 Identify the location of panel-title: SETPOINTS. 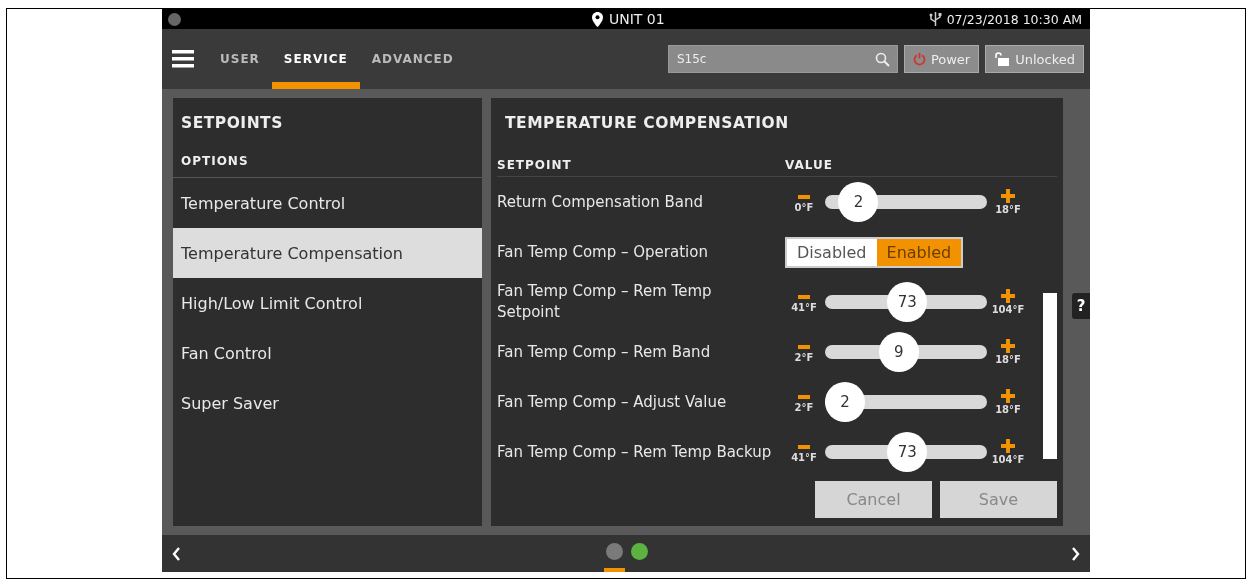
(232, 122).